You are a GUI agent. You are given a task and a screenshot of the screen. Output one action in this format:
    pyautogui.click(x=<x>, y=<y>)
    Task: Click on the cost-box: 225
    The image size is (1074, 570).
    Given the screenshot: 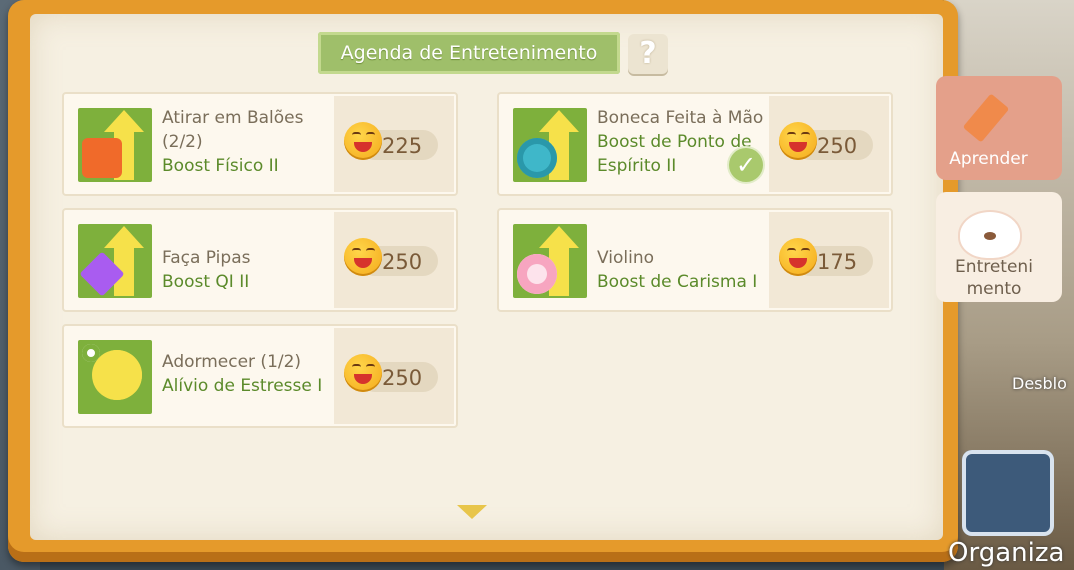 What is the action you would take?
    pyautogui.click(x=394, y=144)
    